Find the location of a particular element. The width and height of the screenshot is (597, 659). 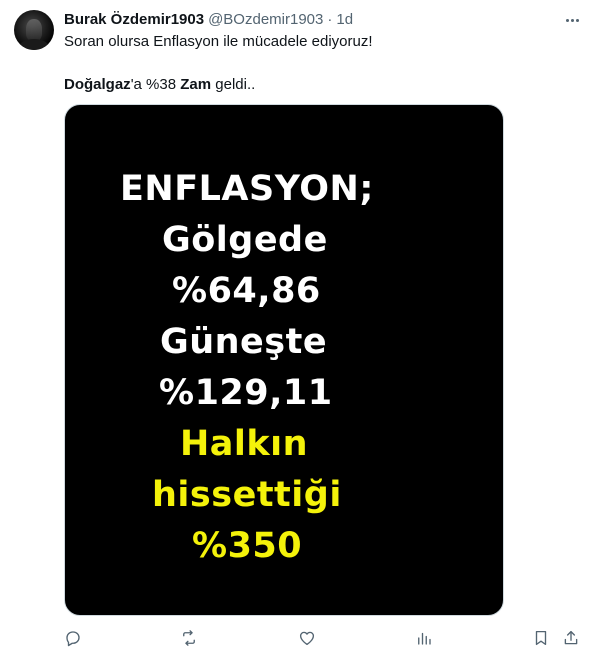

views-icon is located at coordinates (424, 638).